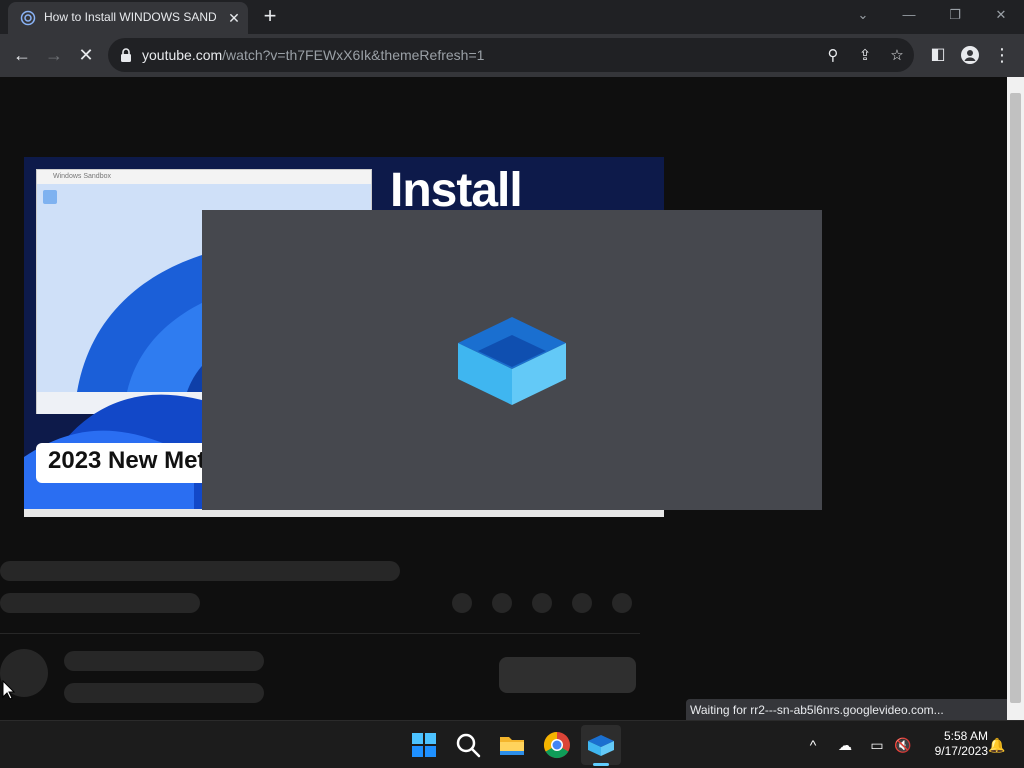 The height and width of the screenshot is (768, 1024). I want to click on file-explorer-icon, so click(512, 745).